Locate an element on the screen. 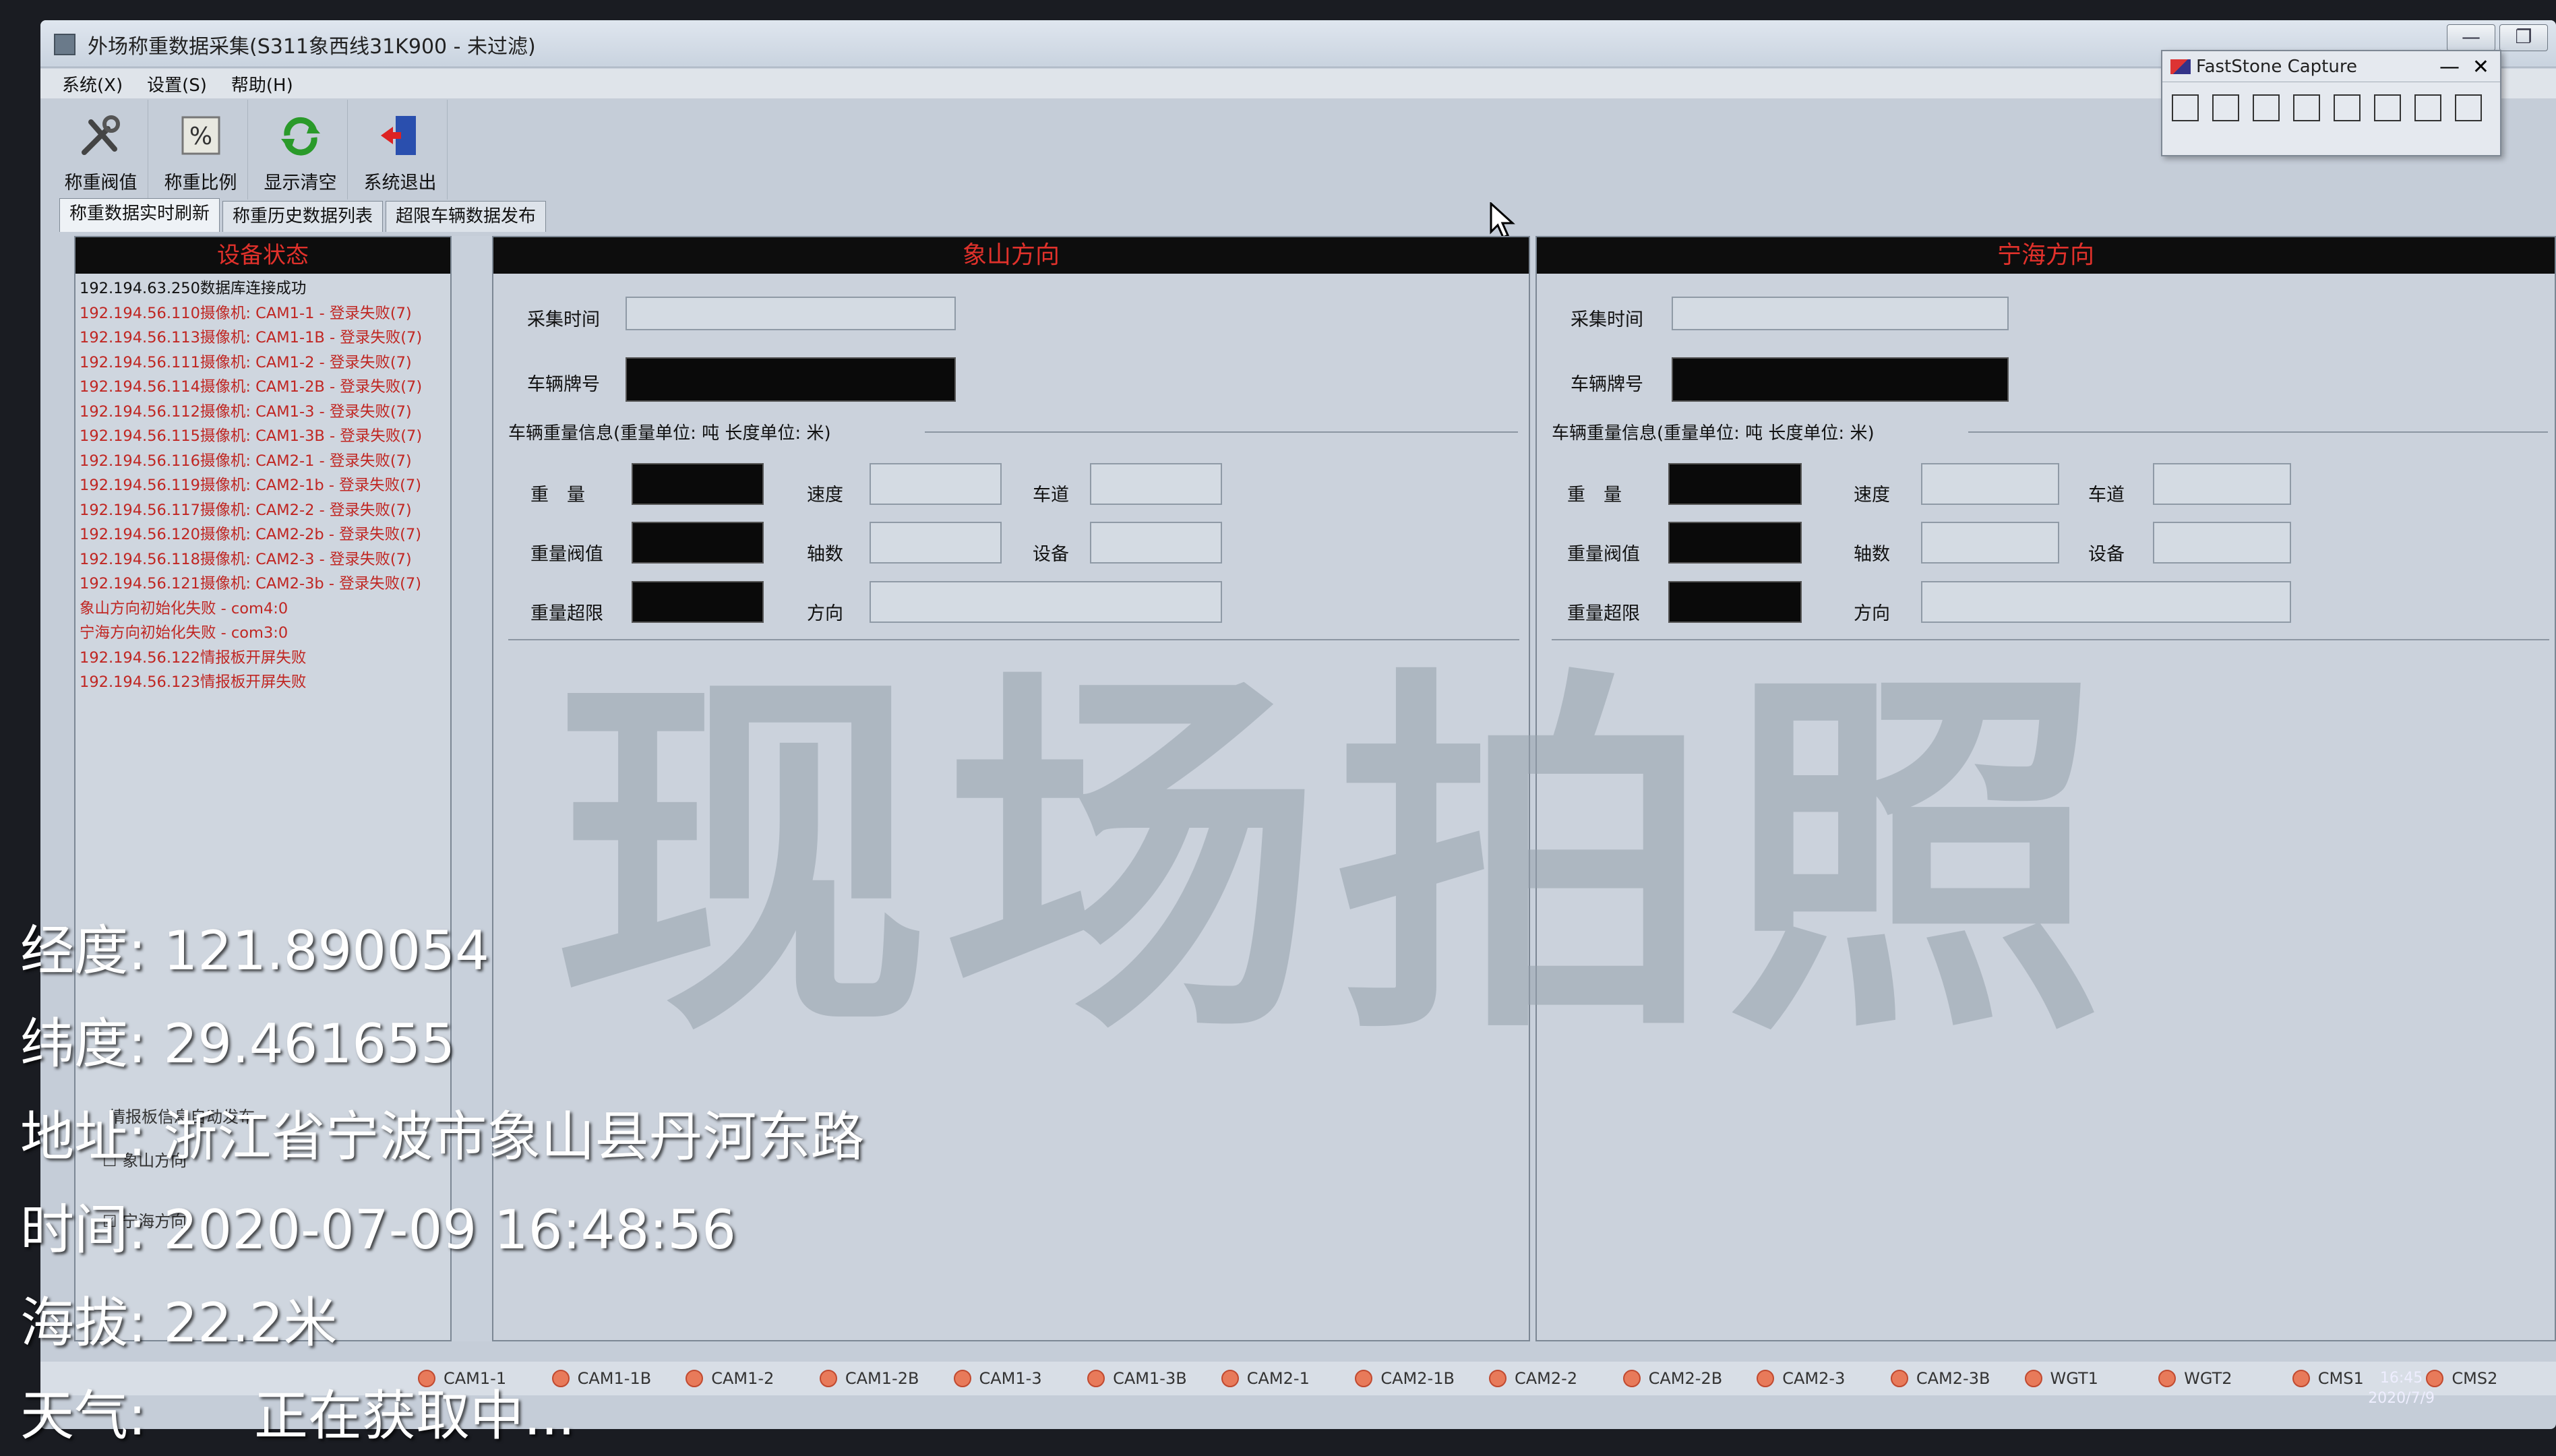 This screenshot has width=2556, height=1456. status-badge: CAM2-2B is located at coordinates (1688, 1378).